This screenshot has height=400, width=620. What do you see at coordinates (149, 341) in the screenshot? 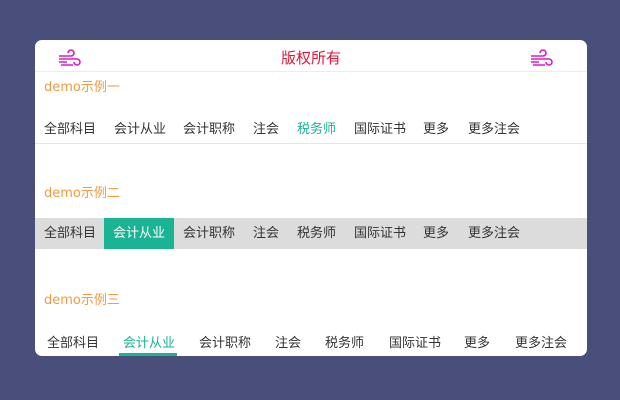
I see `demo3-tab-1: 会计从业` at bounding box center [149, 341].